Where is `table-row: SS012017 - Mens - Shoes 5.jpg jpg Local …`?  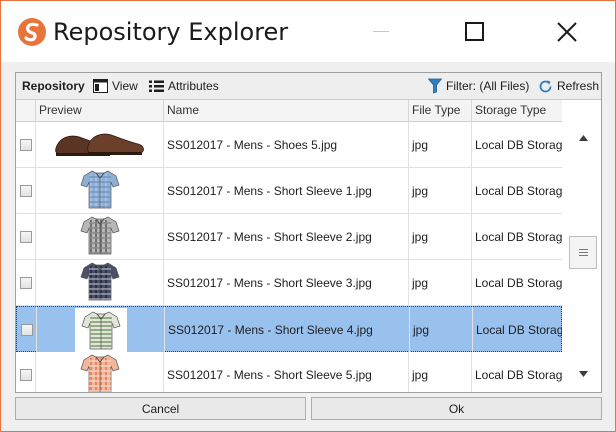 table-row: SS012017 - Mens - Shoes 5.jpg jpg Local … is located at coordinates (289, 145).